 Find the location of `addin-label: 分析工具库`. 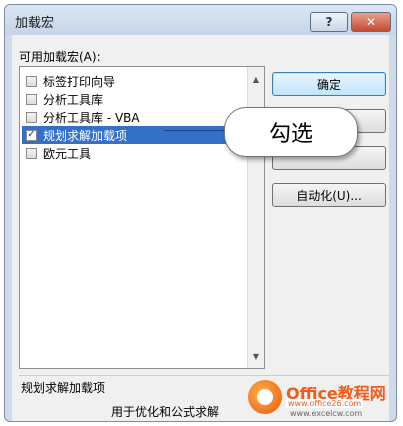

addin-label: 分析工具库 is located at coordinates (73, 99).